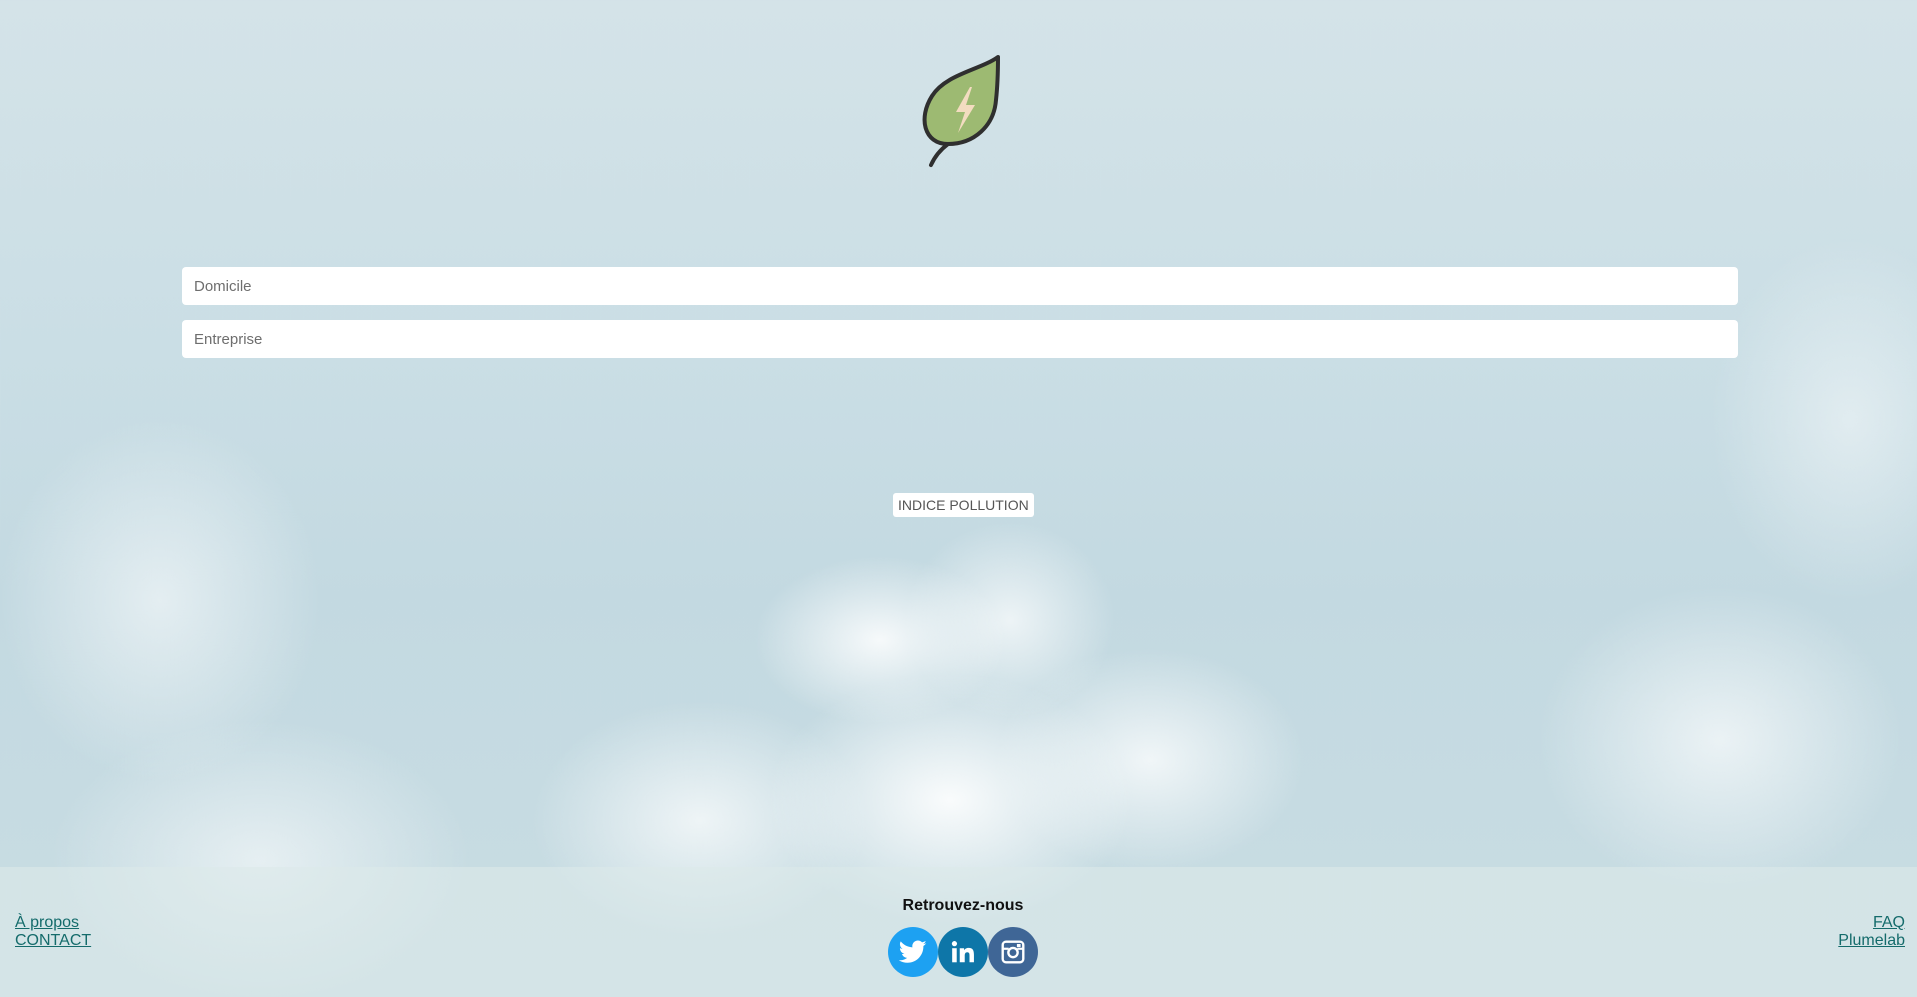  Describe the element at coordinates (961, 111) in the screenshot. I see `leaf-lightning-icon` at that location.